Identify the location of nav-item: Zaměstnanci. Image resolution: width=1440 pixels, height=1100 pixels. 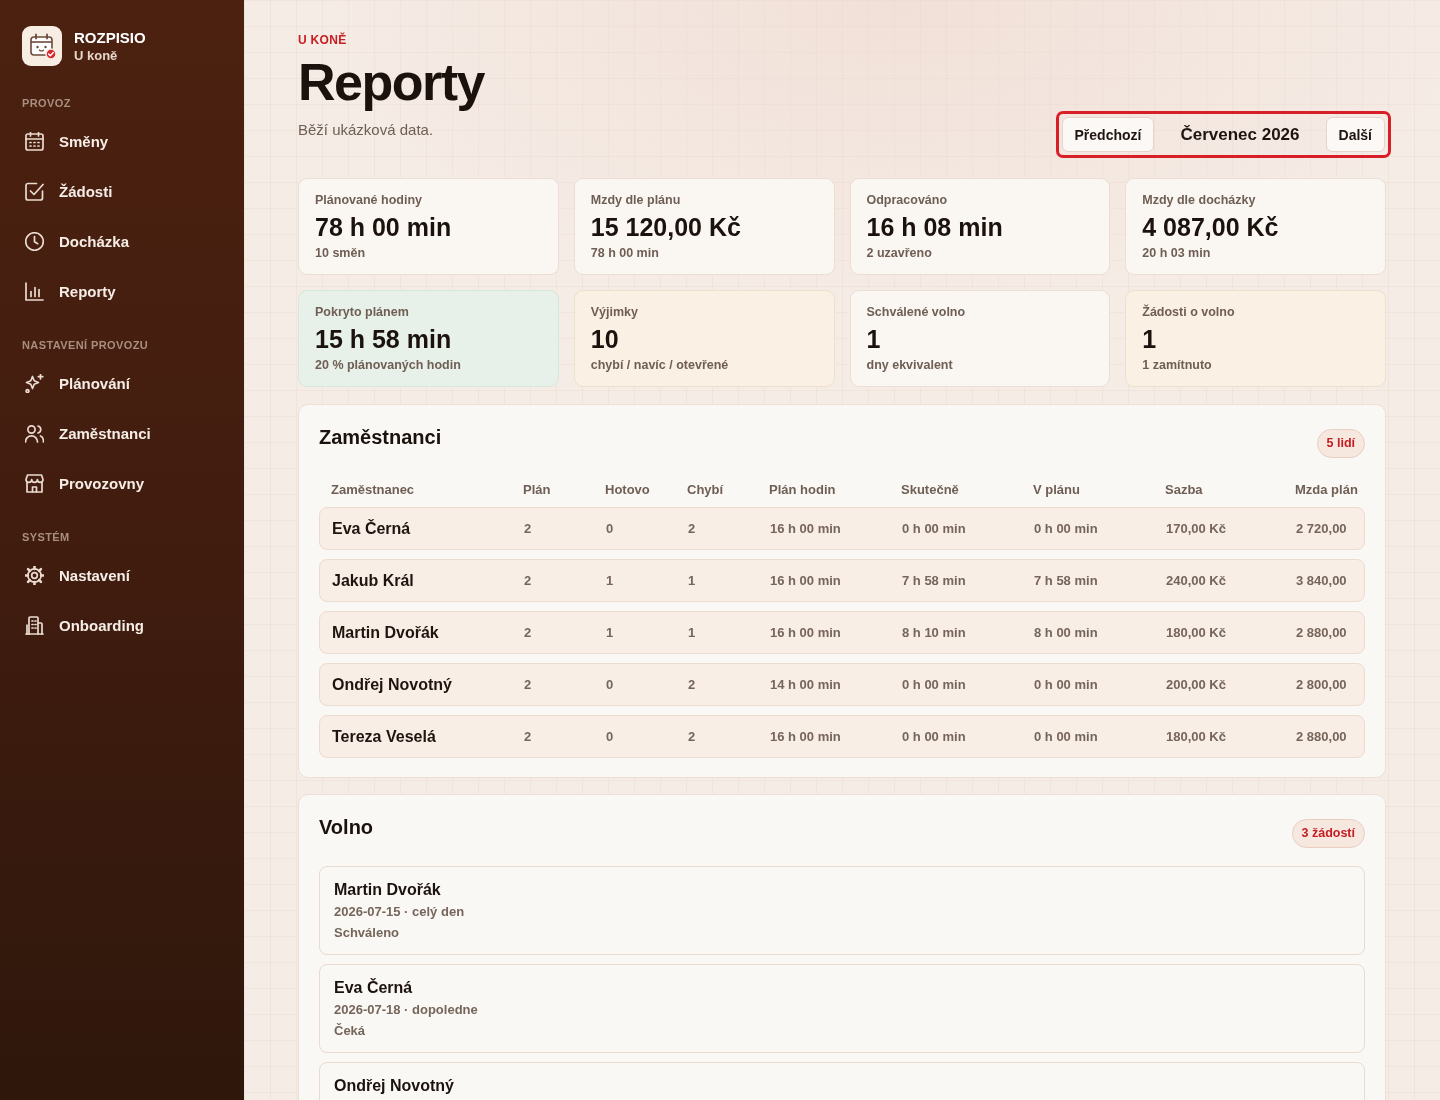
(122, 433).